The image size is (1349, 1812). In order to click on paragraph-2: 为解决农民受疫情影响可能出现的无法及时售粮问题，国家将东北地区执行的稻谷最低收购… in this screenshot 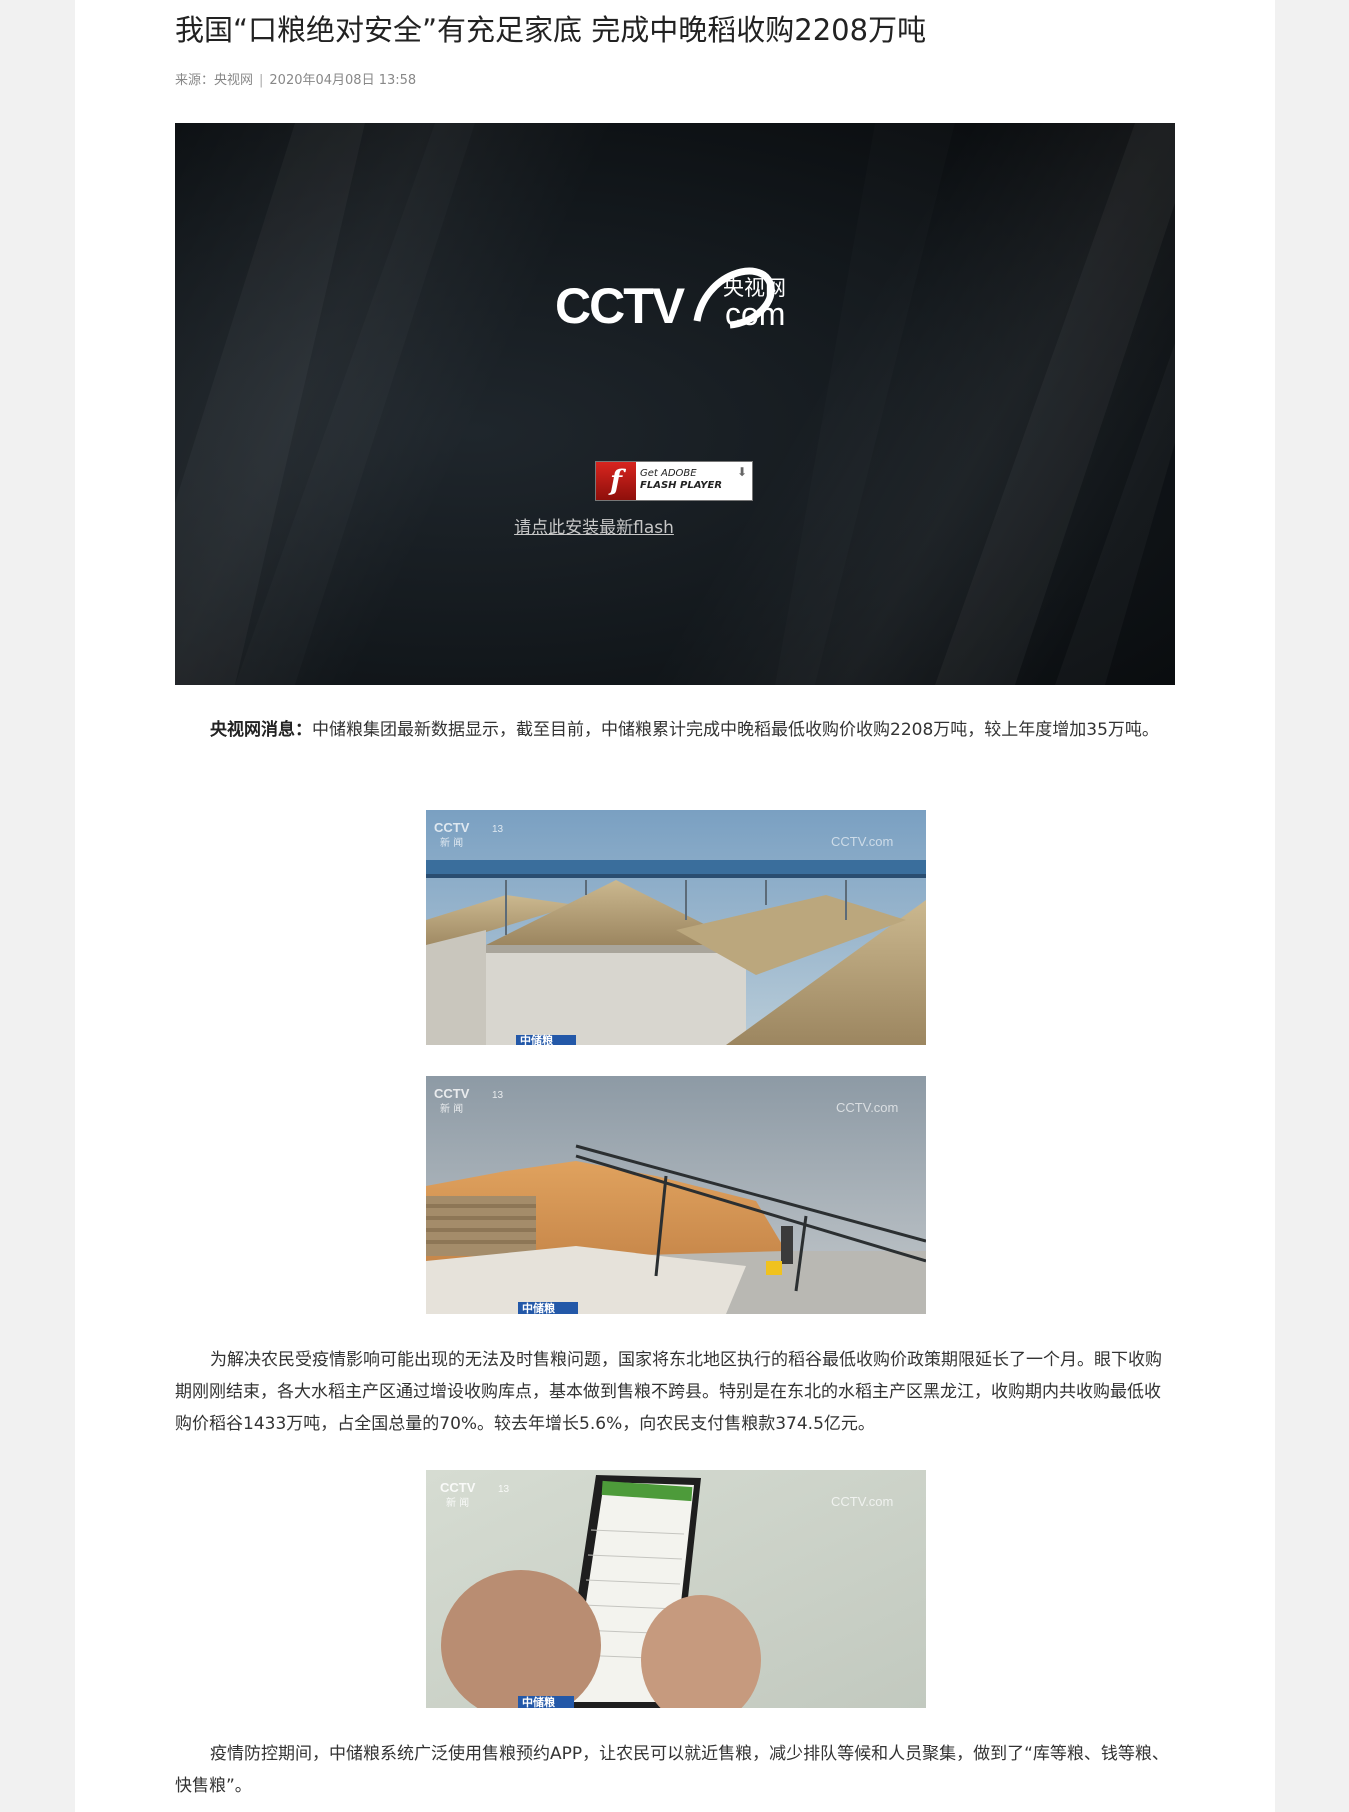, I will do `click(668, 1392)`.